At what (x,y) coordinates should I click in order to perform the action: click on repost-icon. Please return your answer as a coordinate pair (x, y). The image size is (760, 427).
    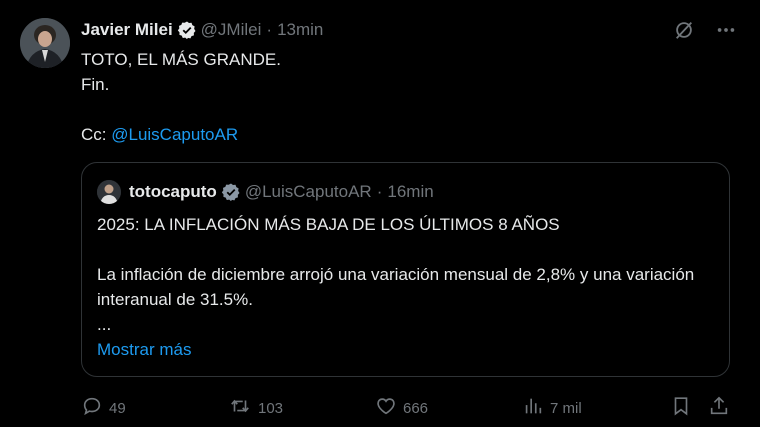
    Looking at the image, I should click on (243, 408).